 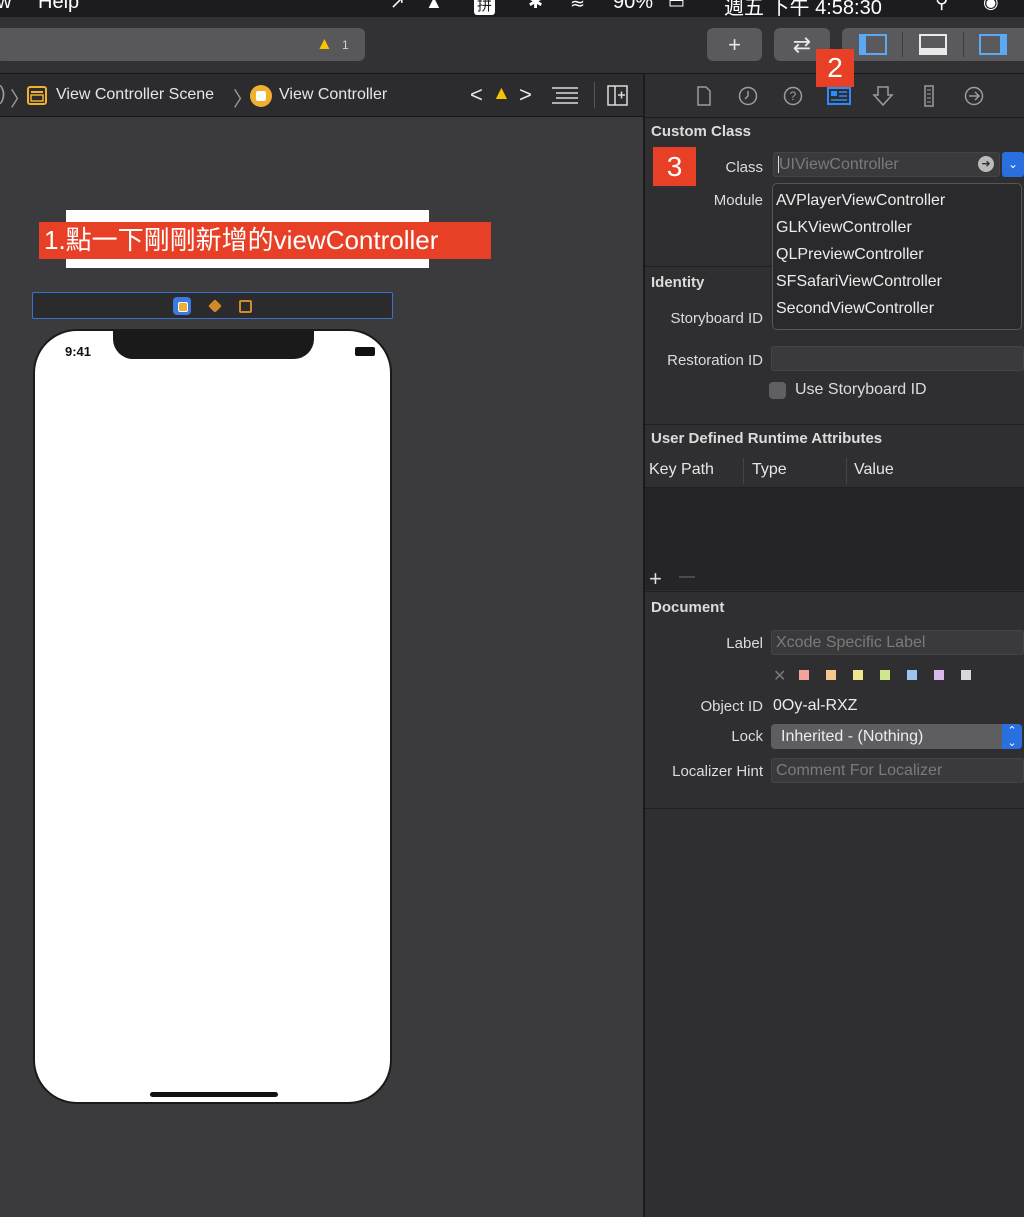 What do you see at coordinates (618, 96) in the screenshot?
I see `add-editor-icon` at bounding box center [618, 96].